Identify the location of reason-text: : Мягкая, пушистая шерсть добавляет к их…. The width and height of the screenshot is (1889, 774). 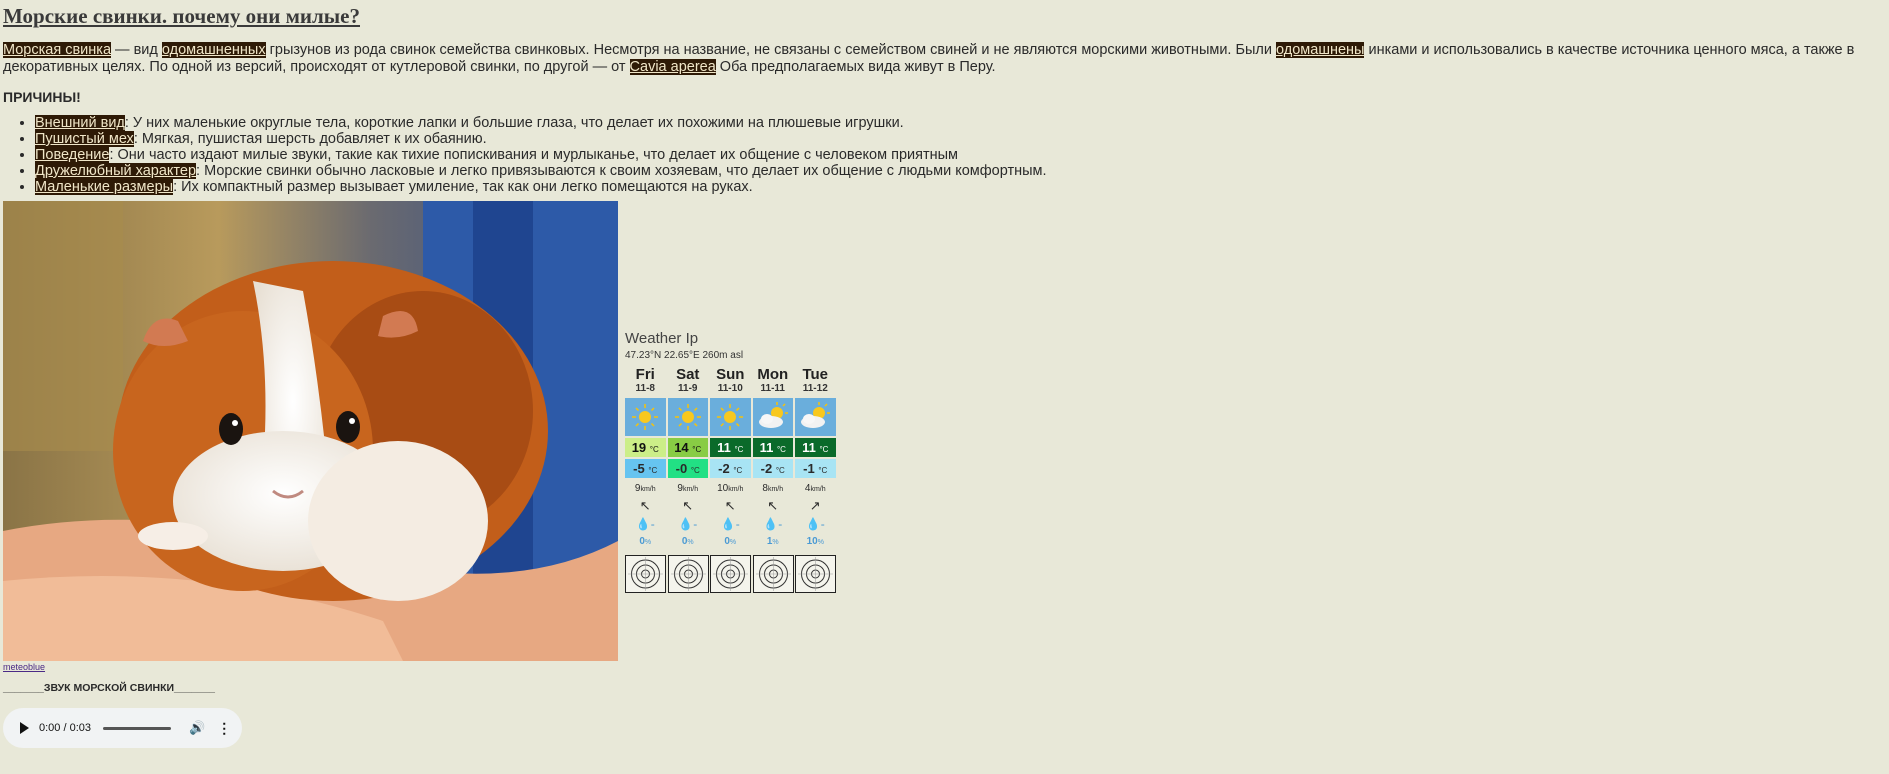
(310, 139).